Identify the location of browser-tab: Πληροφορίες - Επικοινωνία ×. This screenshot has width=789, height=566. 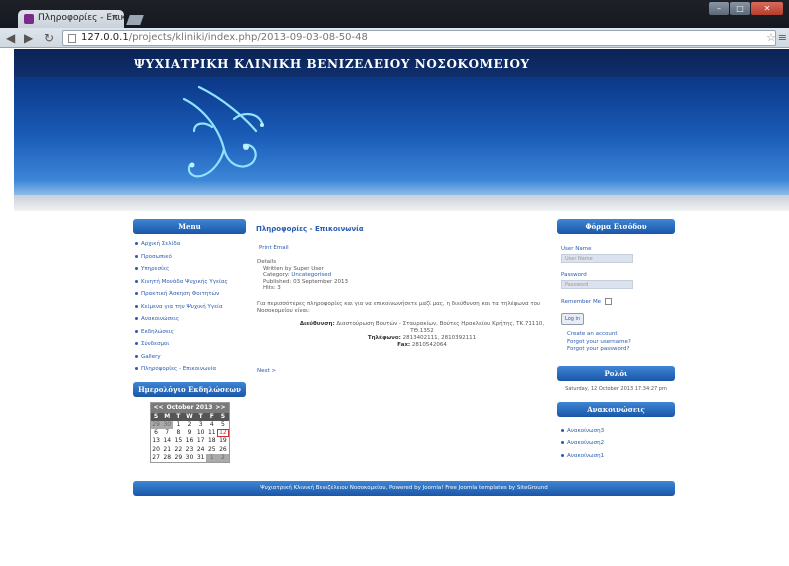
(71, 19).